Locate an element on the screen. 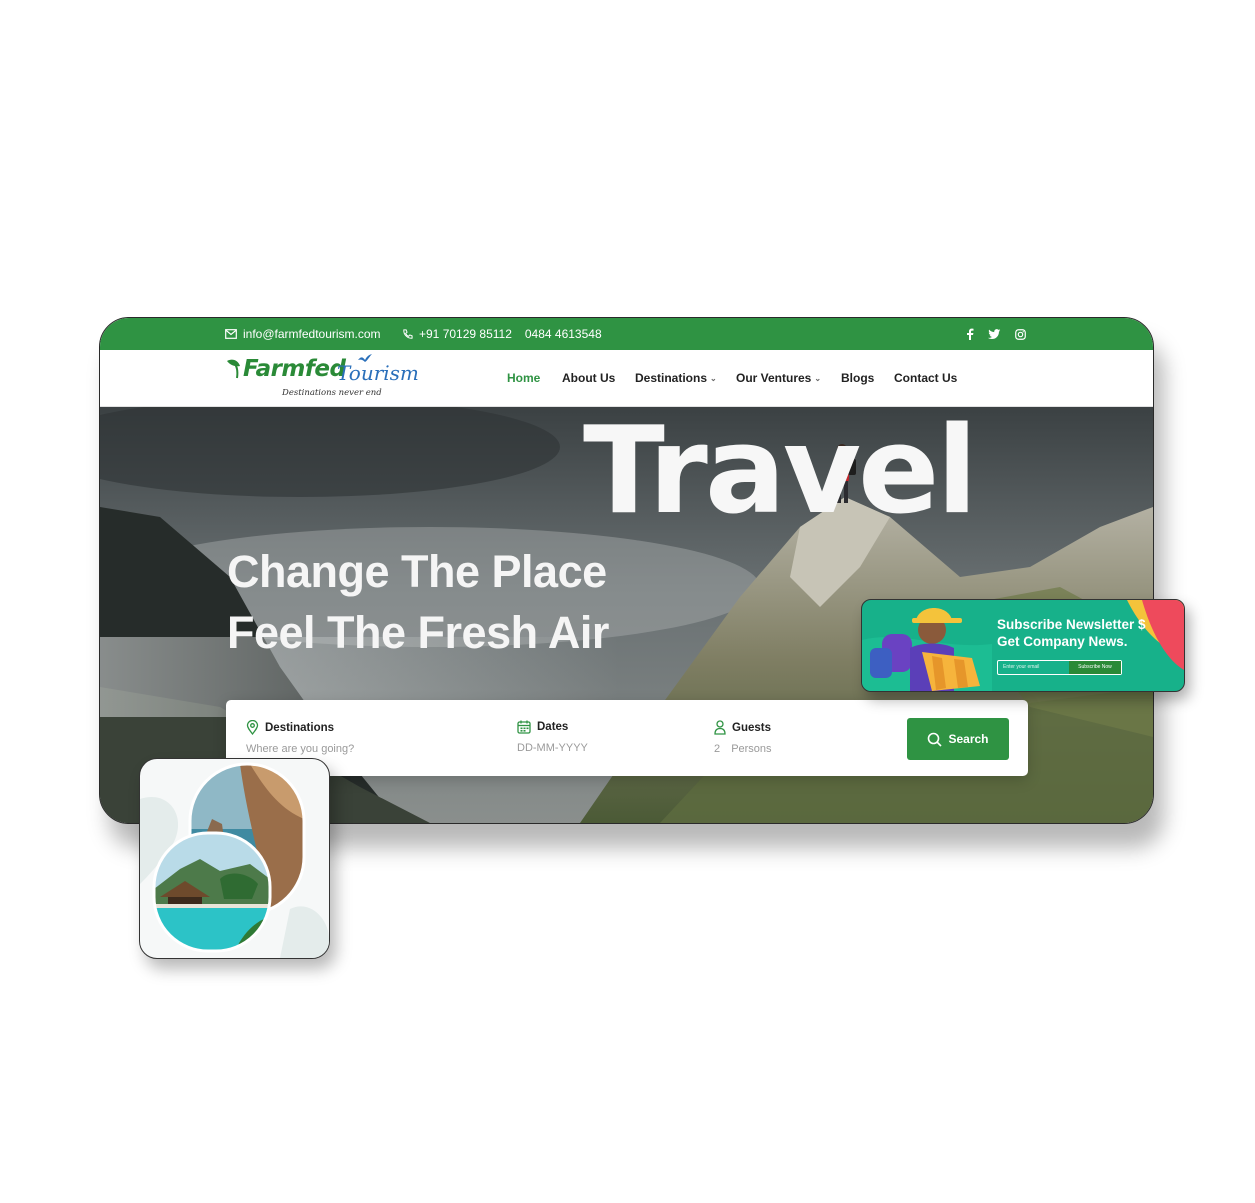 The width and height of the screenshot is (1255, 1203). twitter-icon is located at coordinates (994, 334).